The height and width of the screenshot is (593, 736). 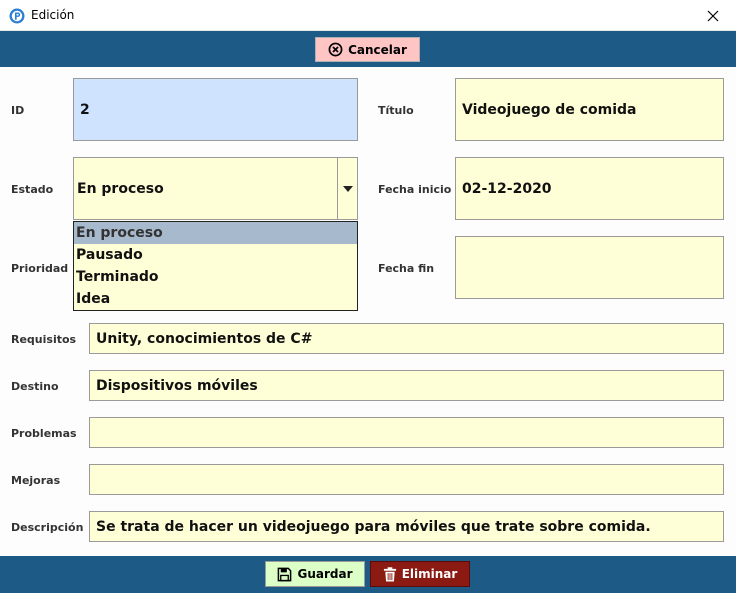 I want to click on estado-option-en-proceso: En proceso, so click(x=215, y=233).